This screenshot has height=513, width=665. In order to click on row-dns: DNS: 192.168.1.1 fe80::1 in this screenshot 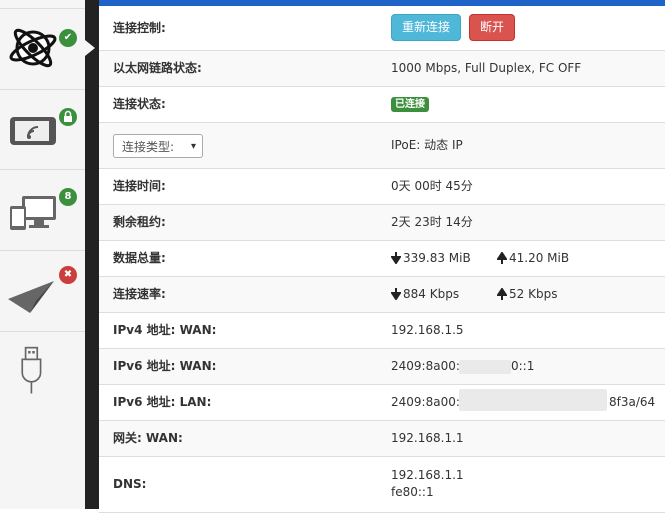, I will do `click(382, 485)`.